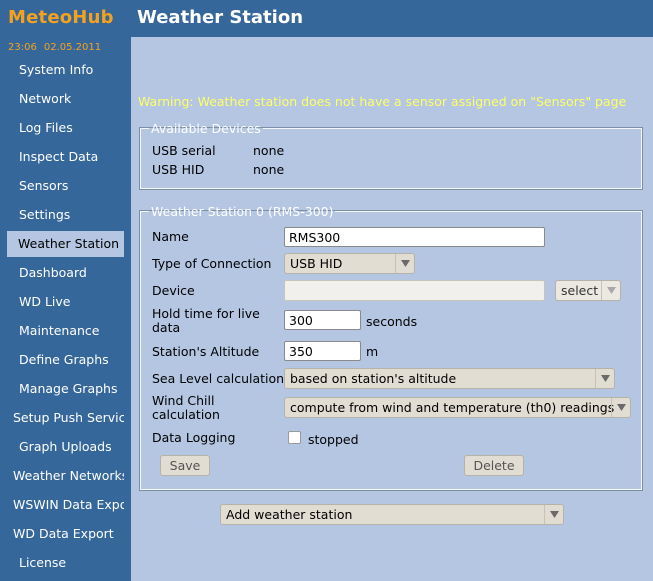  What do you see at coordinates (61, 17) in the screenshot?
I see `app-logo: MeteoHub` at bounding box center [61, 17].